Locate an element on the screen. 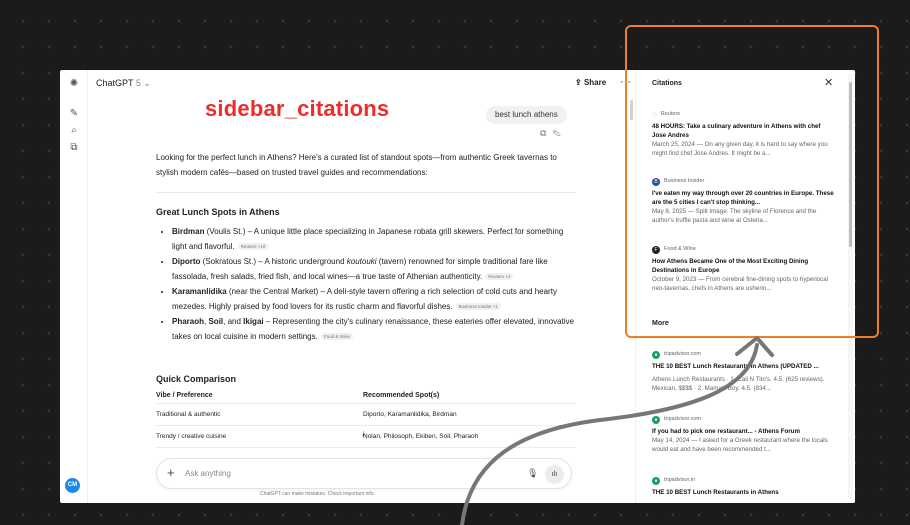 The width and height of the screenshot is (910, 525). annotation-arrow is located at coordinates (617, 430).